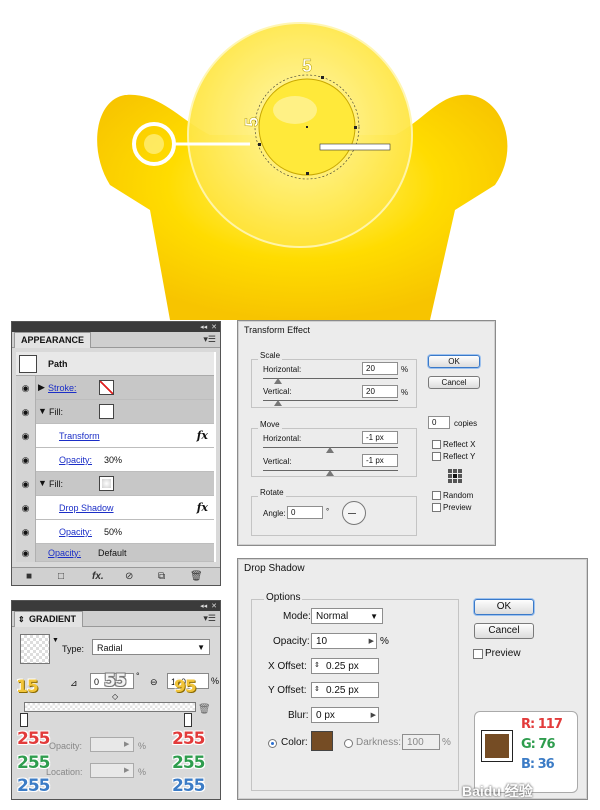  What do you see at coordinates (41, 387) in the screenshot?
I see `expand-triangle-icon: ▶` at bounding box center [41, 387].